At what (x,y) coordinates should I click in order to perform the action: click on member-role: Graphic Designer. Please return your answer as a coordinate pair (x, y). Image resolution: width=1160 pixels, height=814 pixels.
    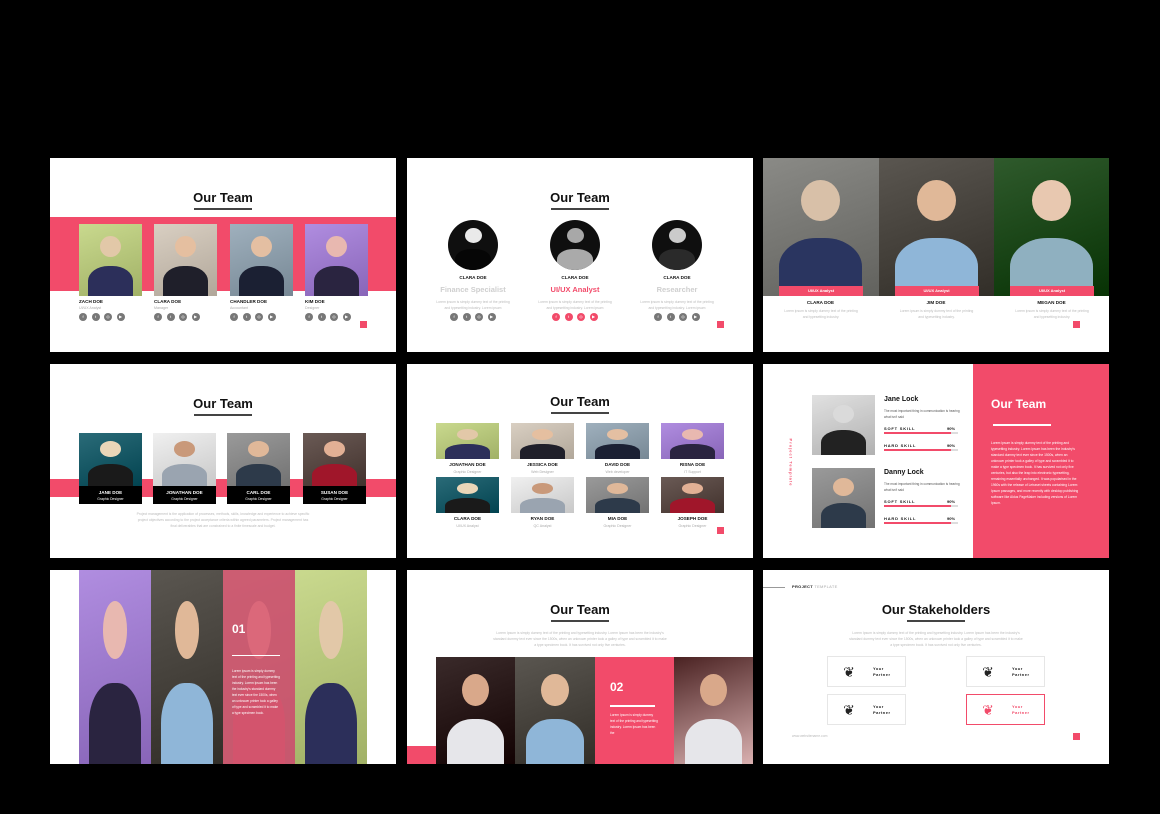
    Looking at the image, I should click on (467, 472).